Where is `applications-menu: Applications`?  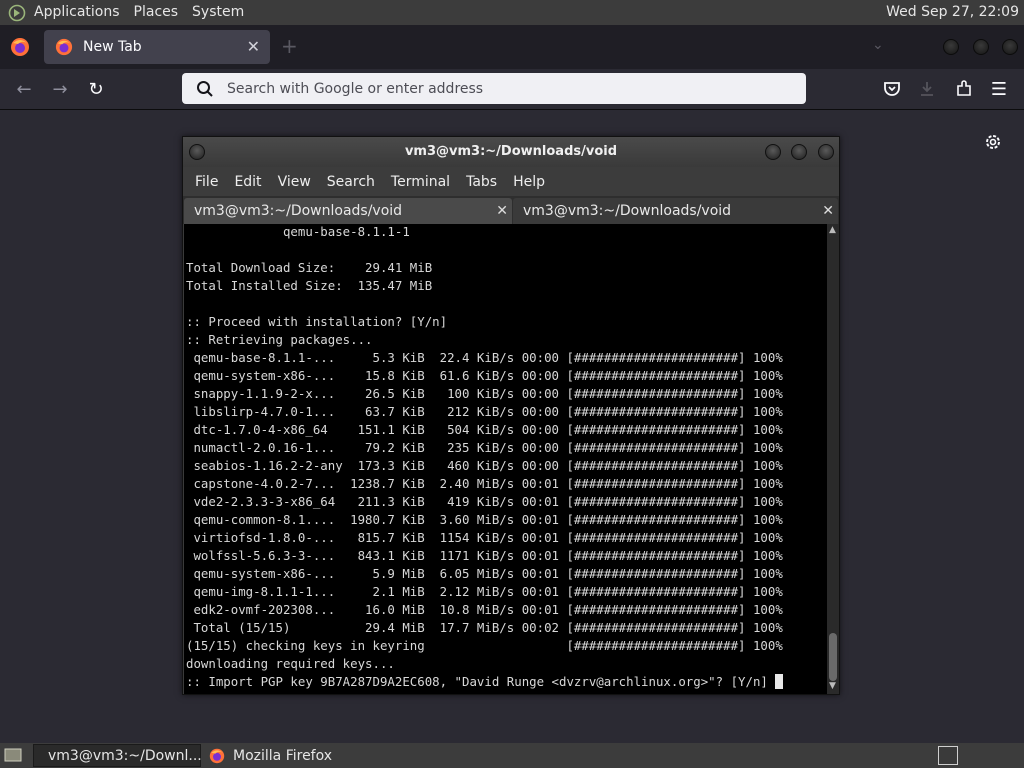
applications-menu: Applications is located at coordinates (77, 12).